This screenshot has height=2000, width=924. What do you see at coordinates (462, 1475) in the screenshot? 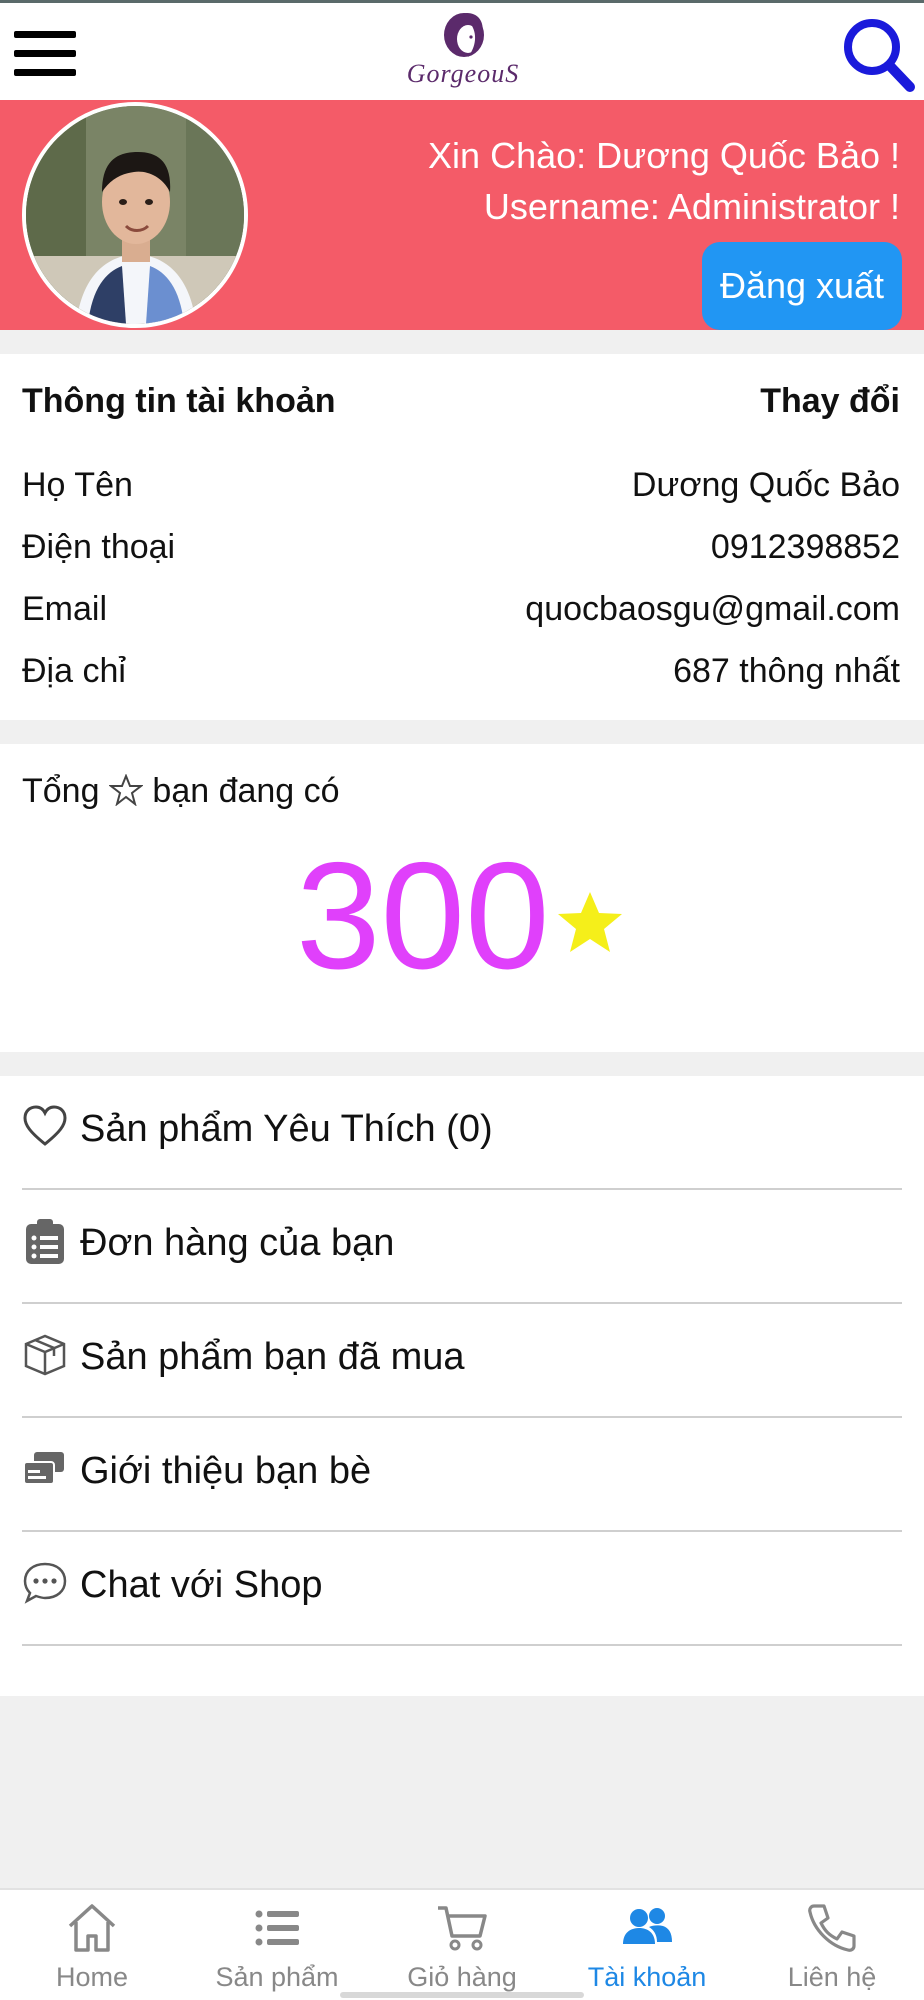
I see `menu-item-refer-friends: Giới thiệu bạn bè` at bounding box center [462, 1475].